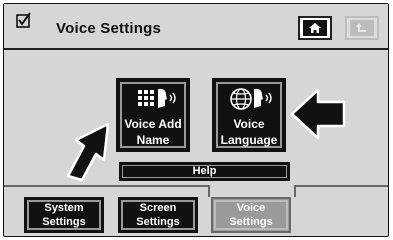 Image resolution: width=393 pixels, height=240 pixels. I want to click on help-button: Help, so click(204, 171).